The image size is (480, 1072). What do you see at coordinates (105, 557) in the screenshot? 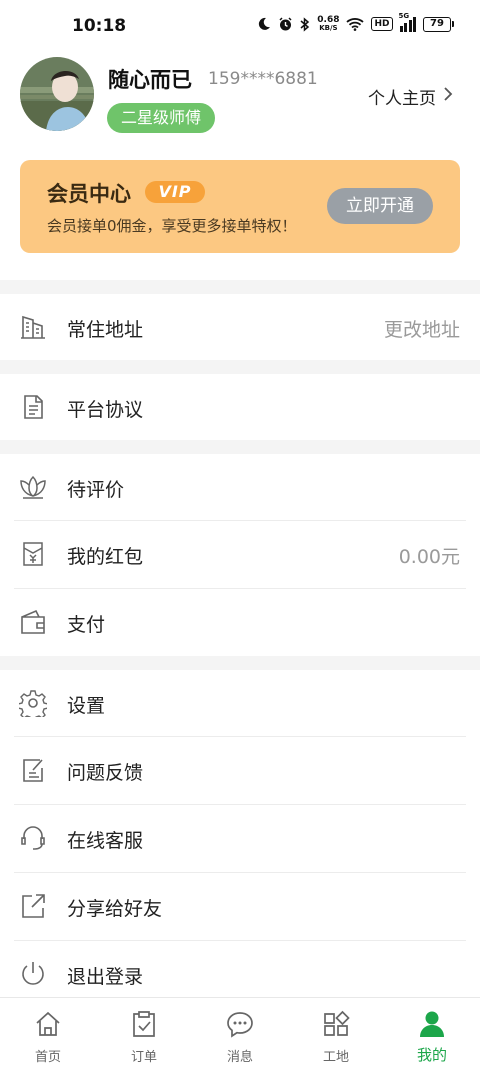
I see `menu-label: 我的红包` at bounding box center [105, 557].